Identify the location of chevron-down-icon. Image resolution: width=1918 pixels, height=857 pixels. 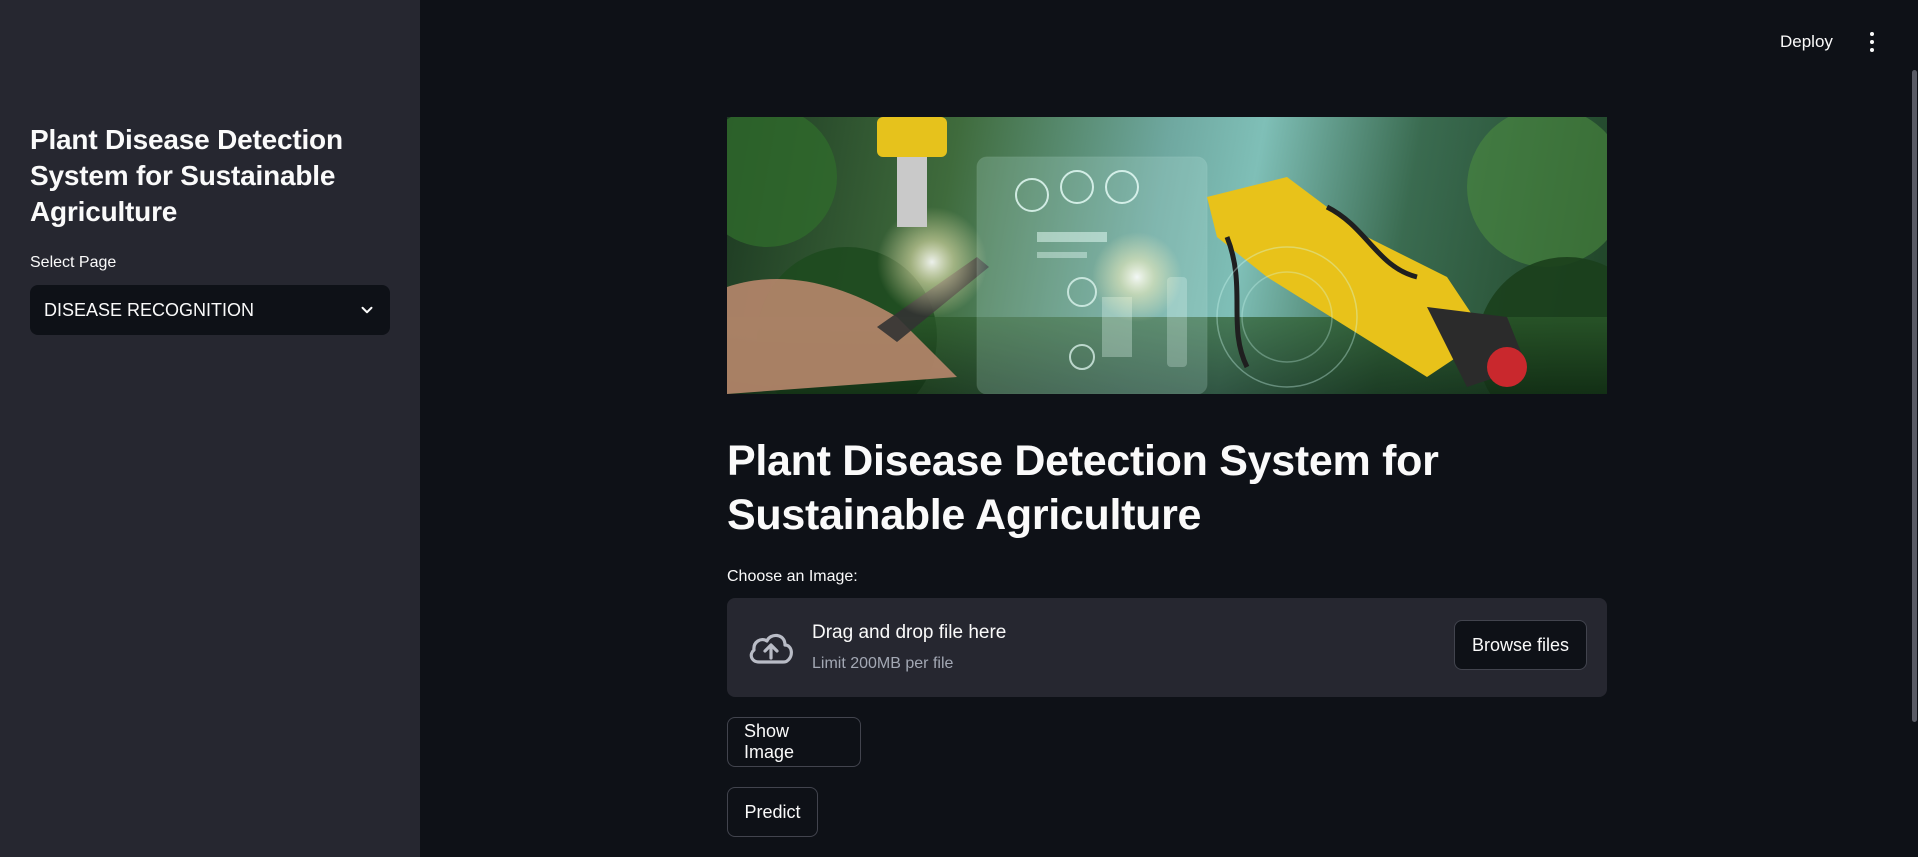
(367, 310).